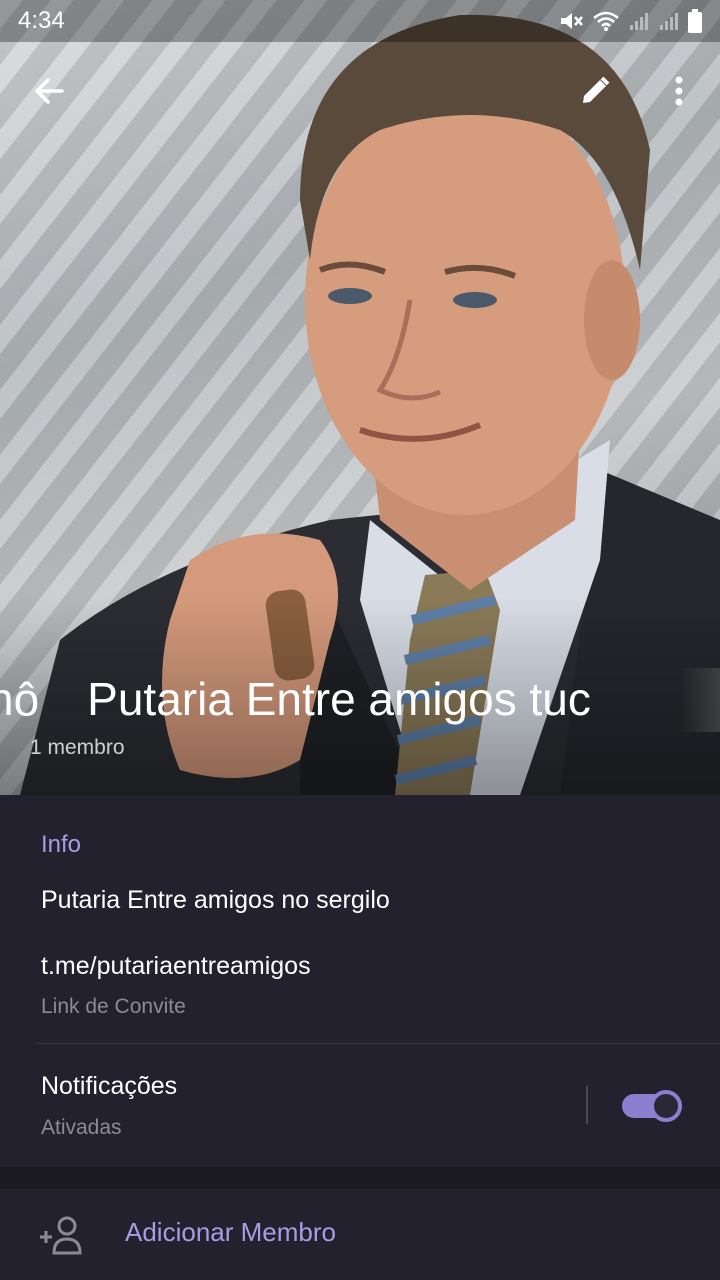  What do you see at coordinates (20, 699) in the screenshot?
I see `group-name-prefix: nô` at bounding box center [20, 699].